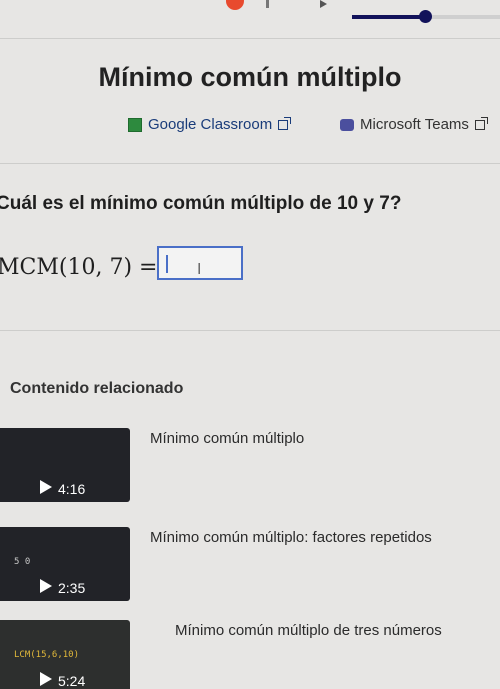 Image resolution: width=500 pixels, height=689 pixels. I want to click on microsoft-teams-label: Microsoft Teams, so click(414, 124).